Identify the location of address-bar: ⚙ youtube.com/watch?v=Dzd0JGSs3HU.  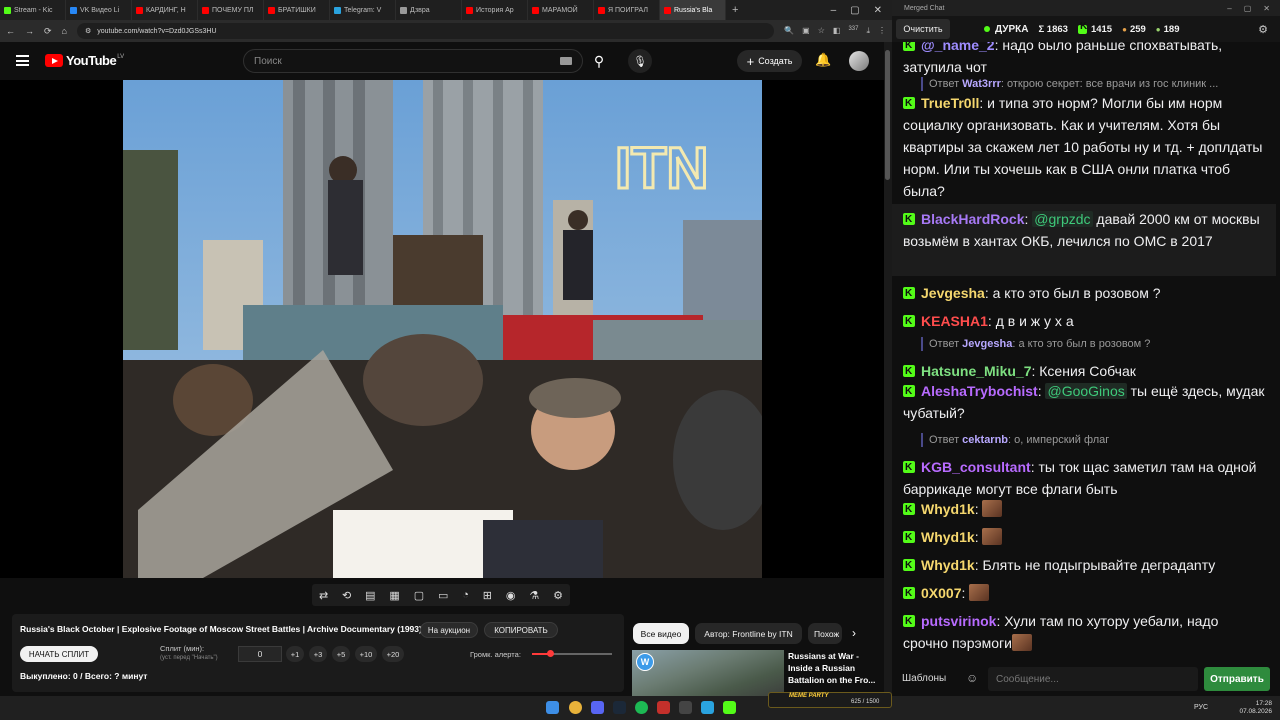
(425, 31).